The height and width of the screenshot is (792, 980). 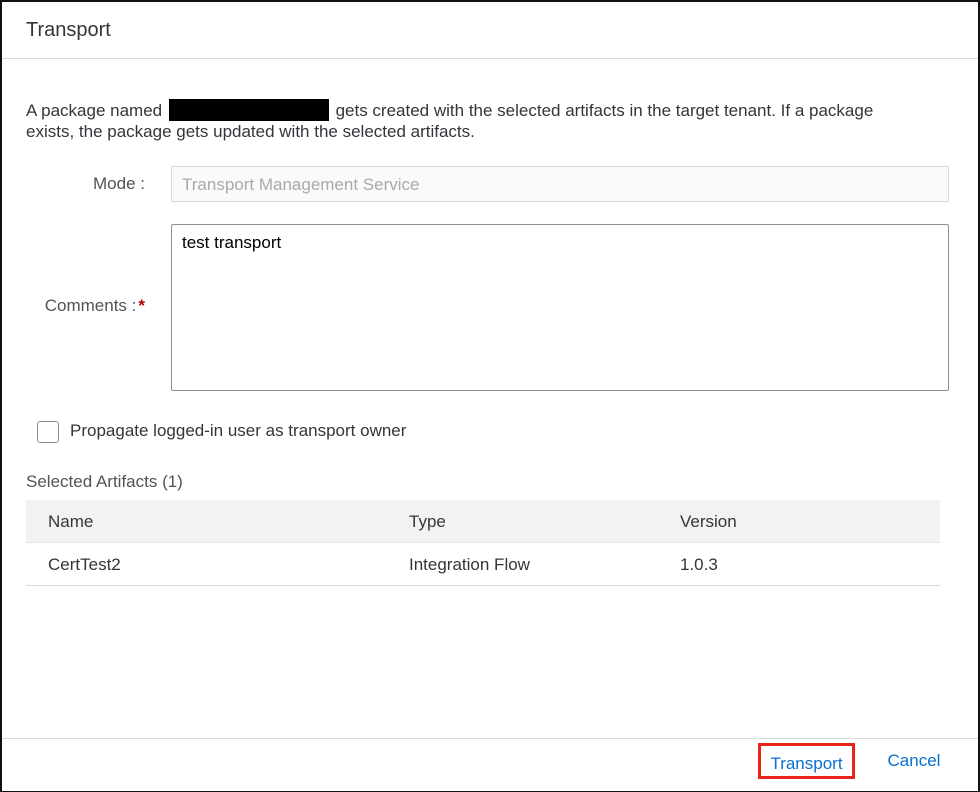 What do you see at coordinates (90, 305) in the screenshot?
I see `comments-label: Comments :` at bounding box center [90, 305].